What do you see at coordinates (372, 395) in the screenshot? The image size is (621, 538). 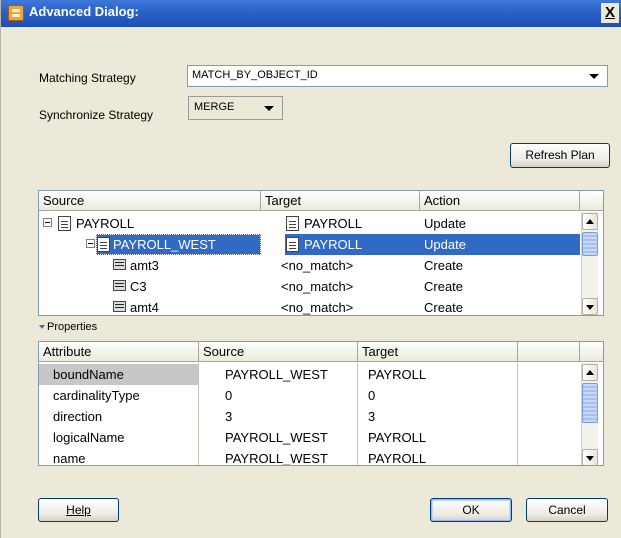 I see `target-cell: 0` at bounding box center [372, 395].